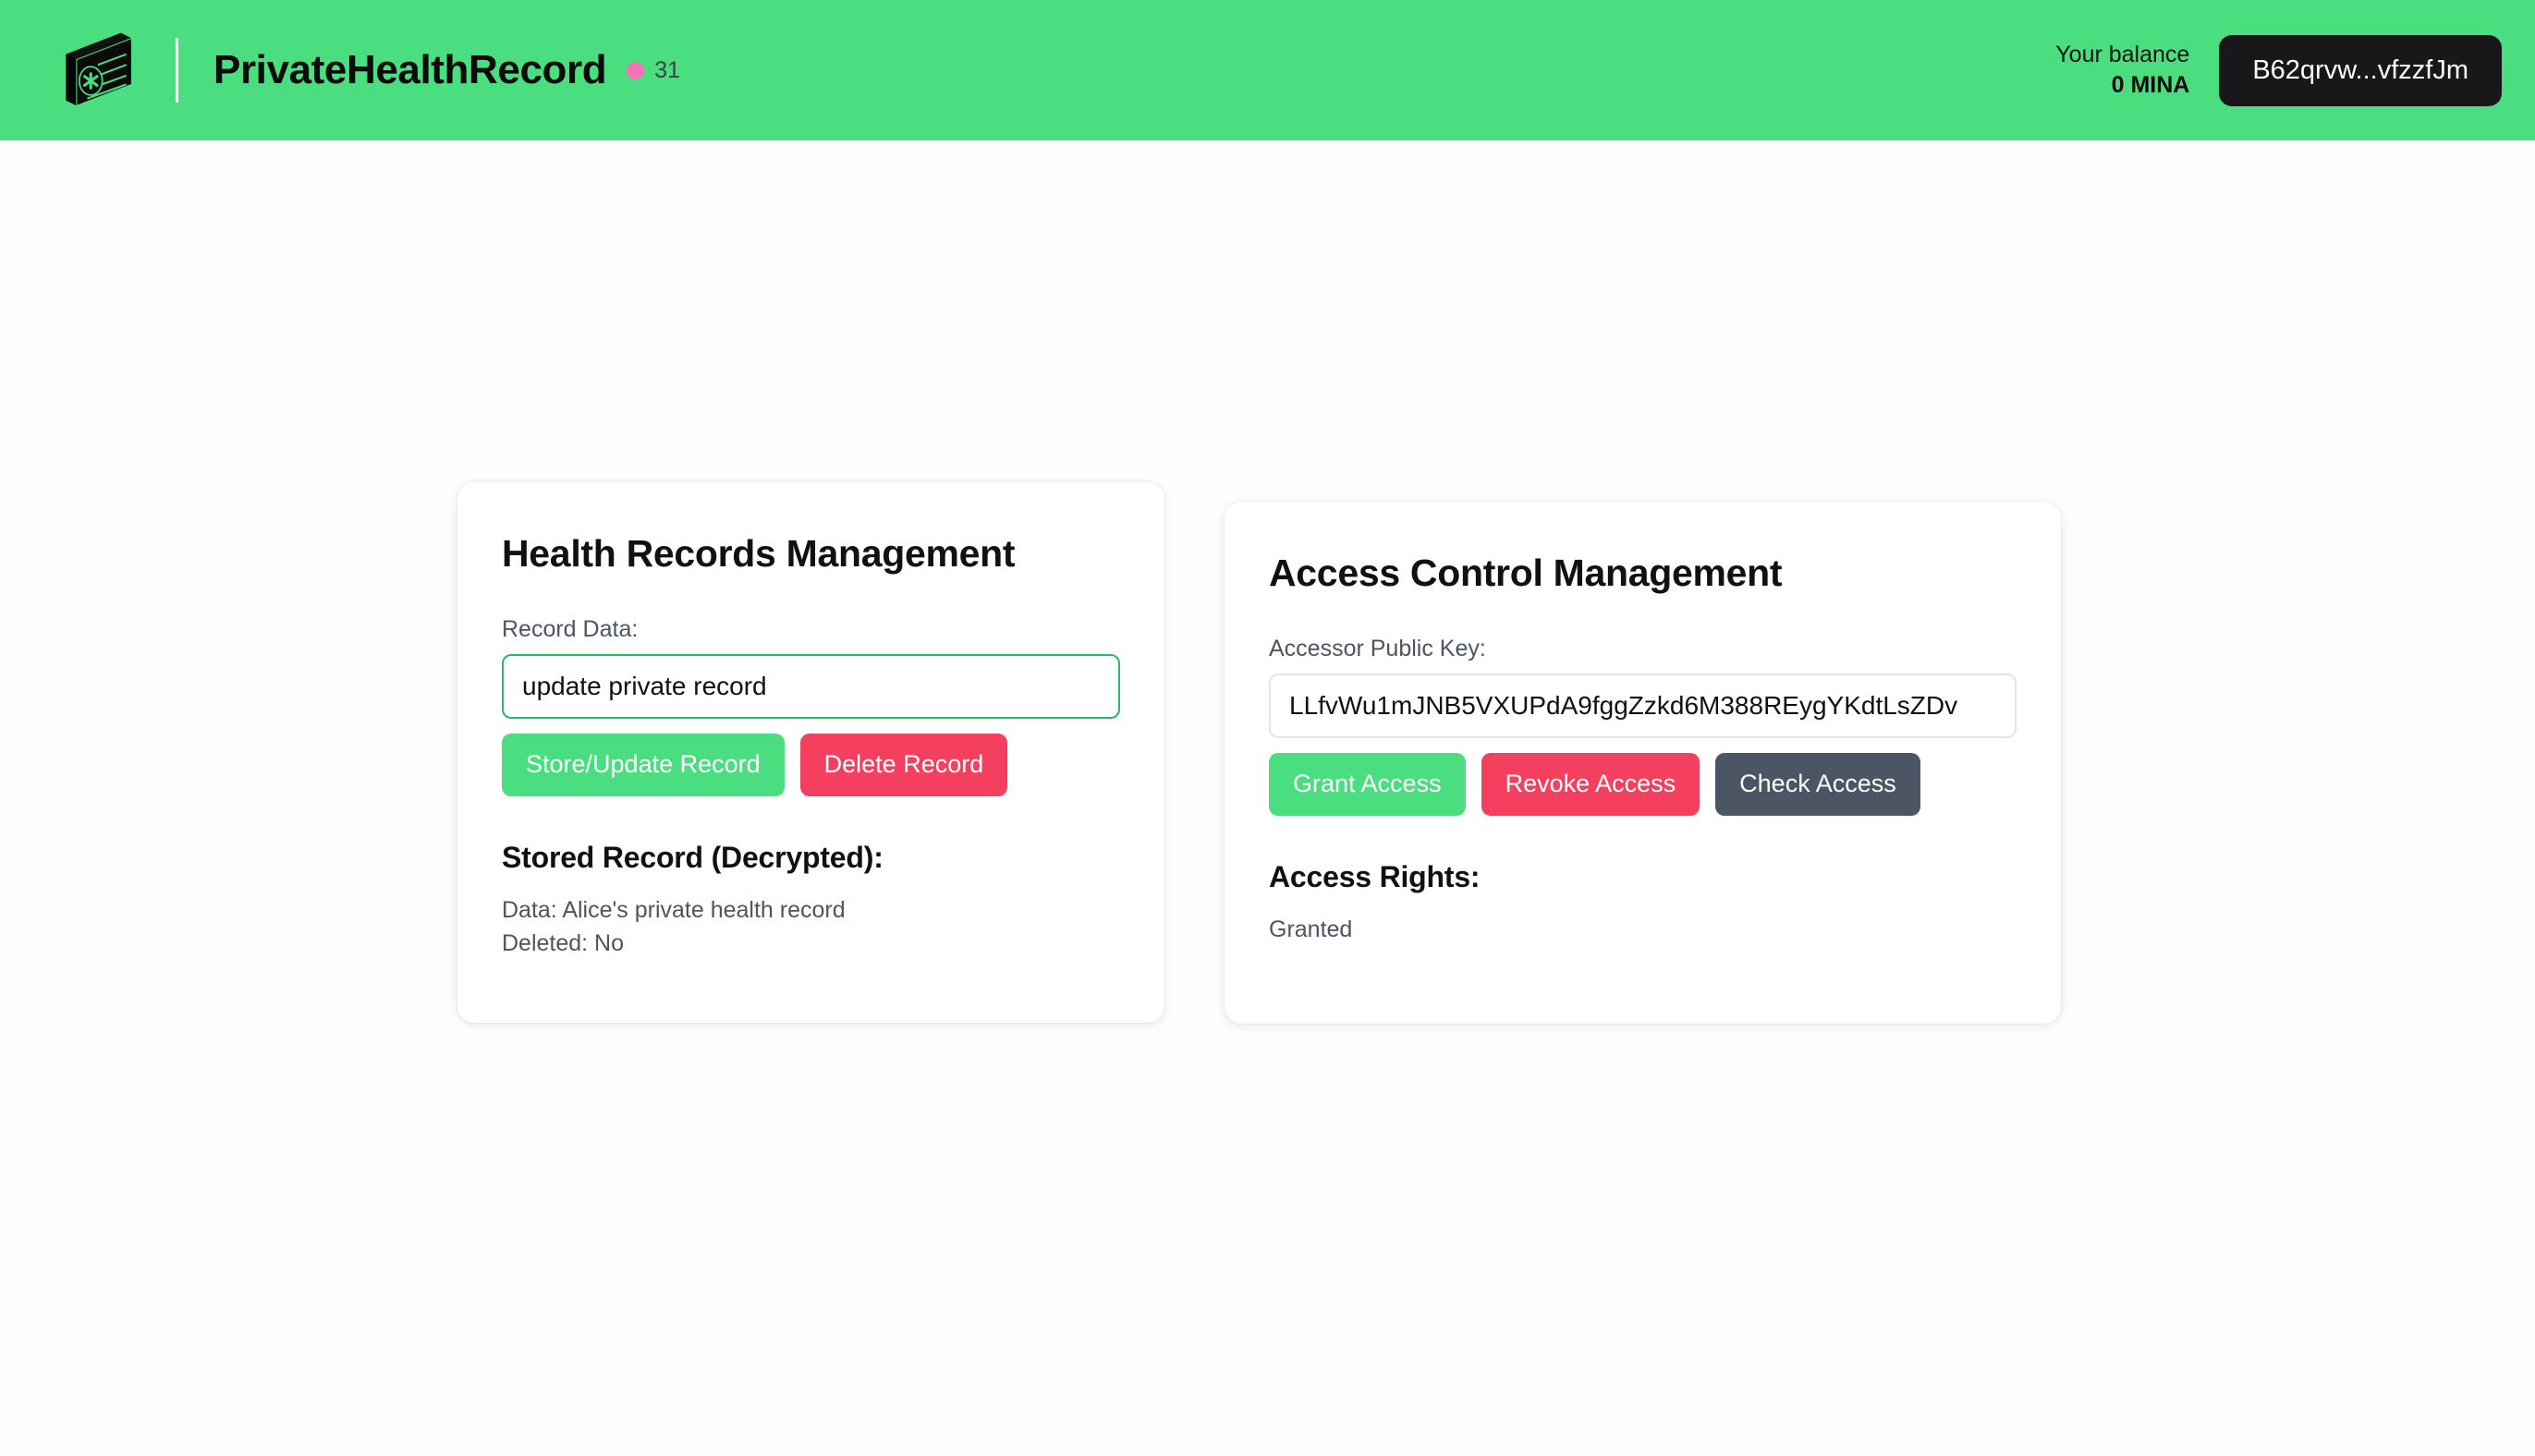 The width and height of the screenshot is (2535, 1456). Describe the element at coordinates (674, 909) in the screenshot. I see `stored-record-data: Data: Alice's private health record` at that location.